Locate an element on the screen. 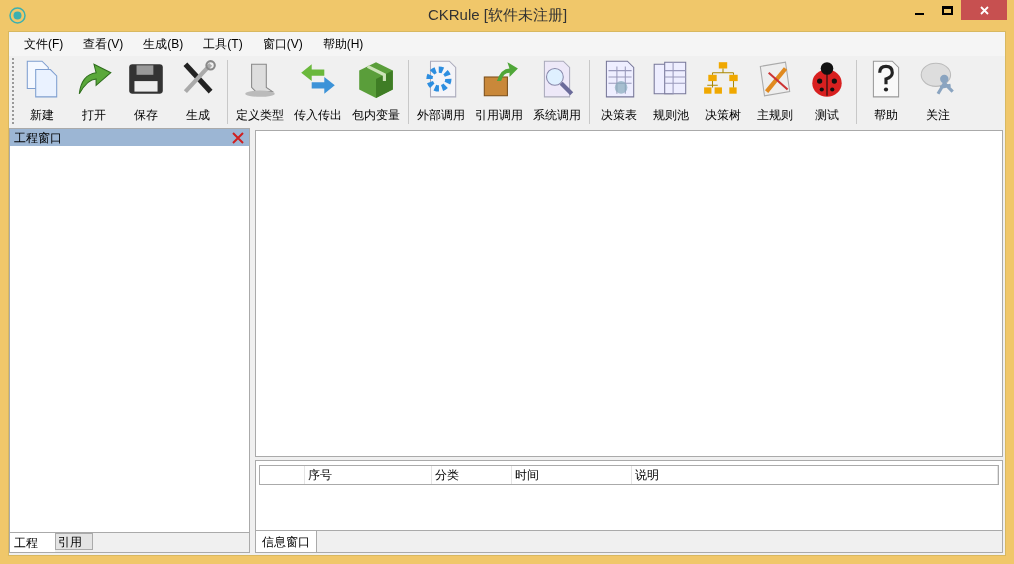  toolbar-button: 关注 is located at coordinates (938, 91).